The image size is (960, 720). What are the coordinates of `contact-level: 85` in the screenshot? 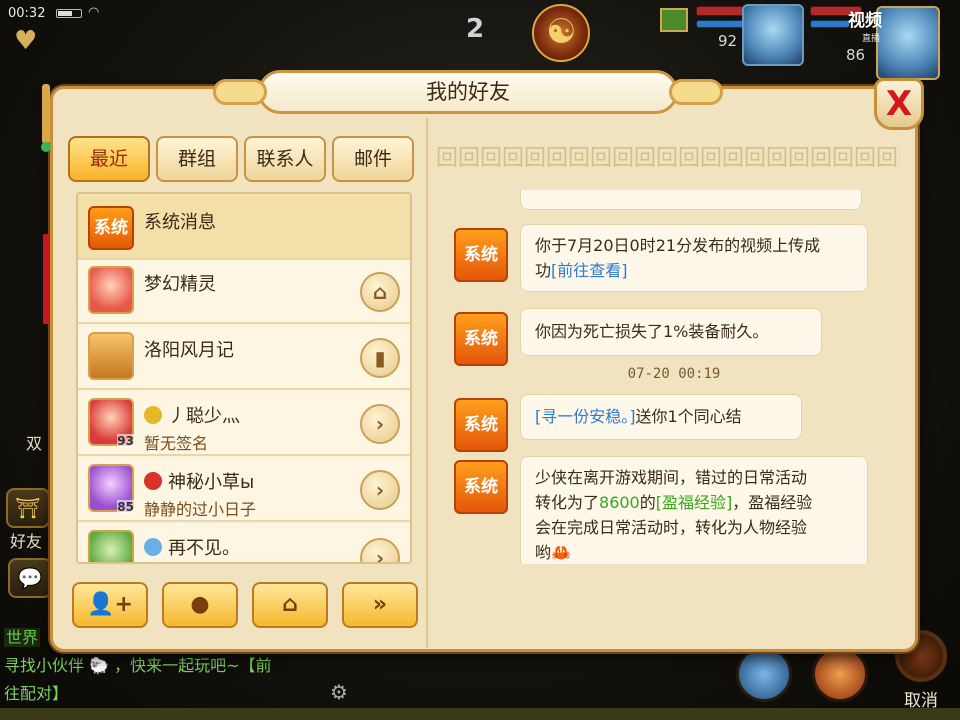 It's located at (125, 507).